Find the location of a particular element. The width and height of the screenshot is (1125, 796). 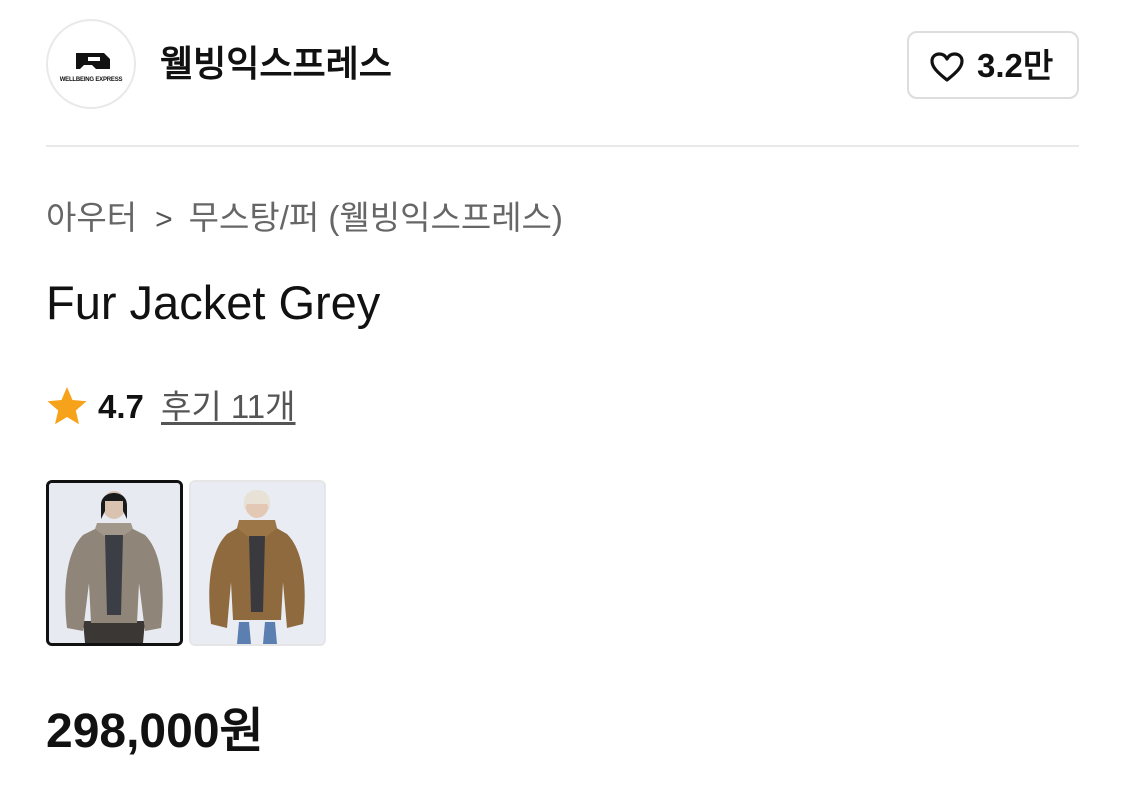

brand-logo: WELLBEING EXPRESS is located at coordinates (91, 64).